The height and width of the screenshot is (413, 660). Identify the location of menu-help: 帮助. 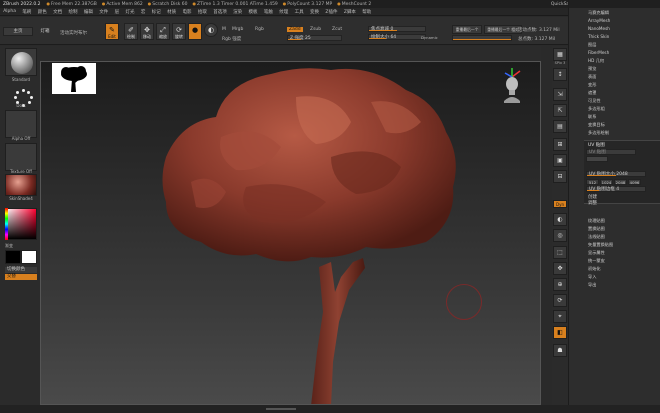
(366, 12).